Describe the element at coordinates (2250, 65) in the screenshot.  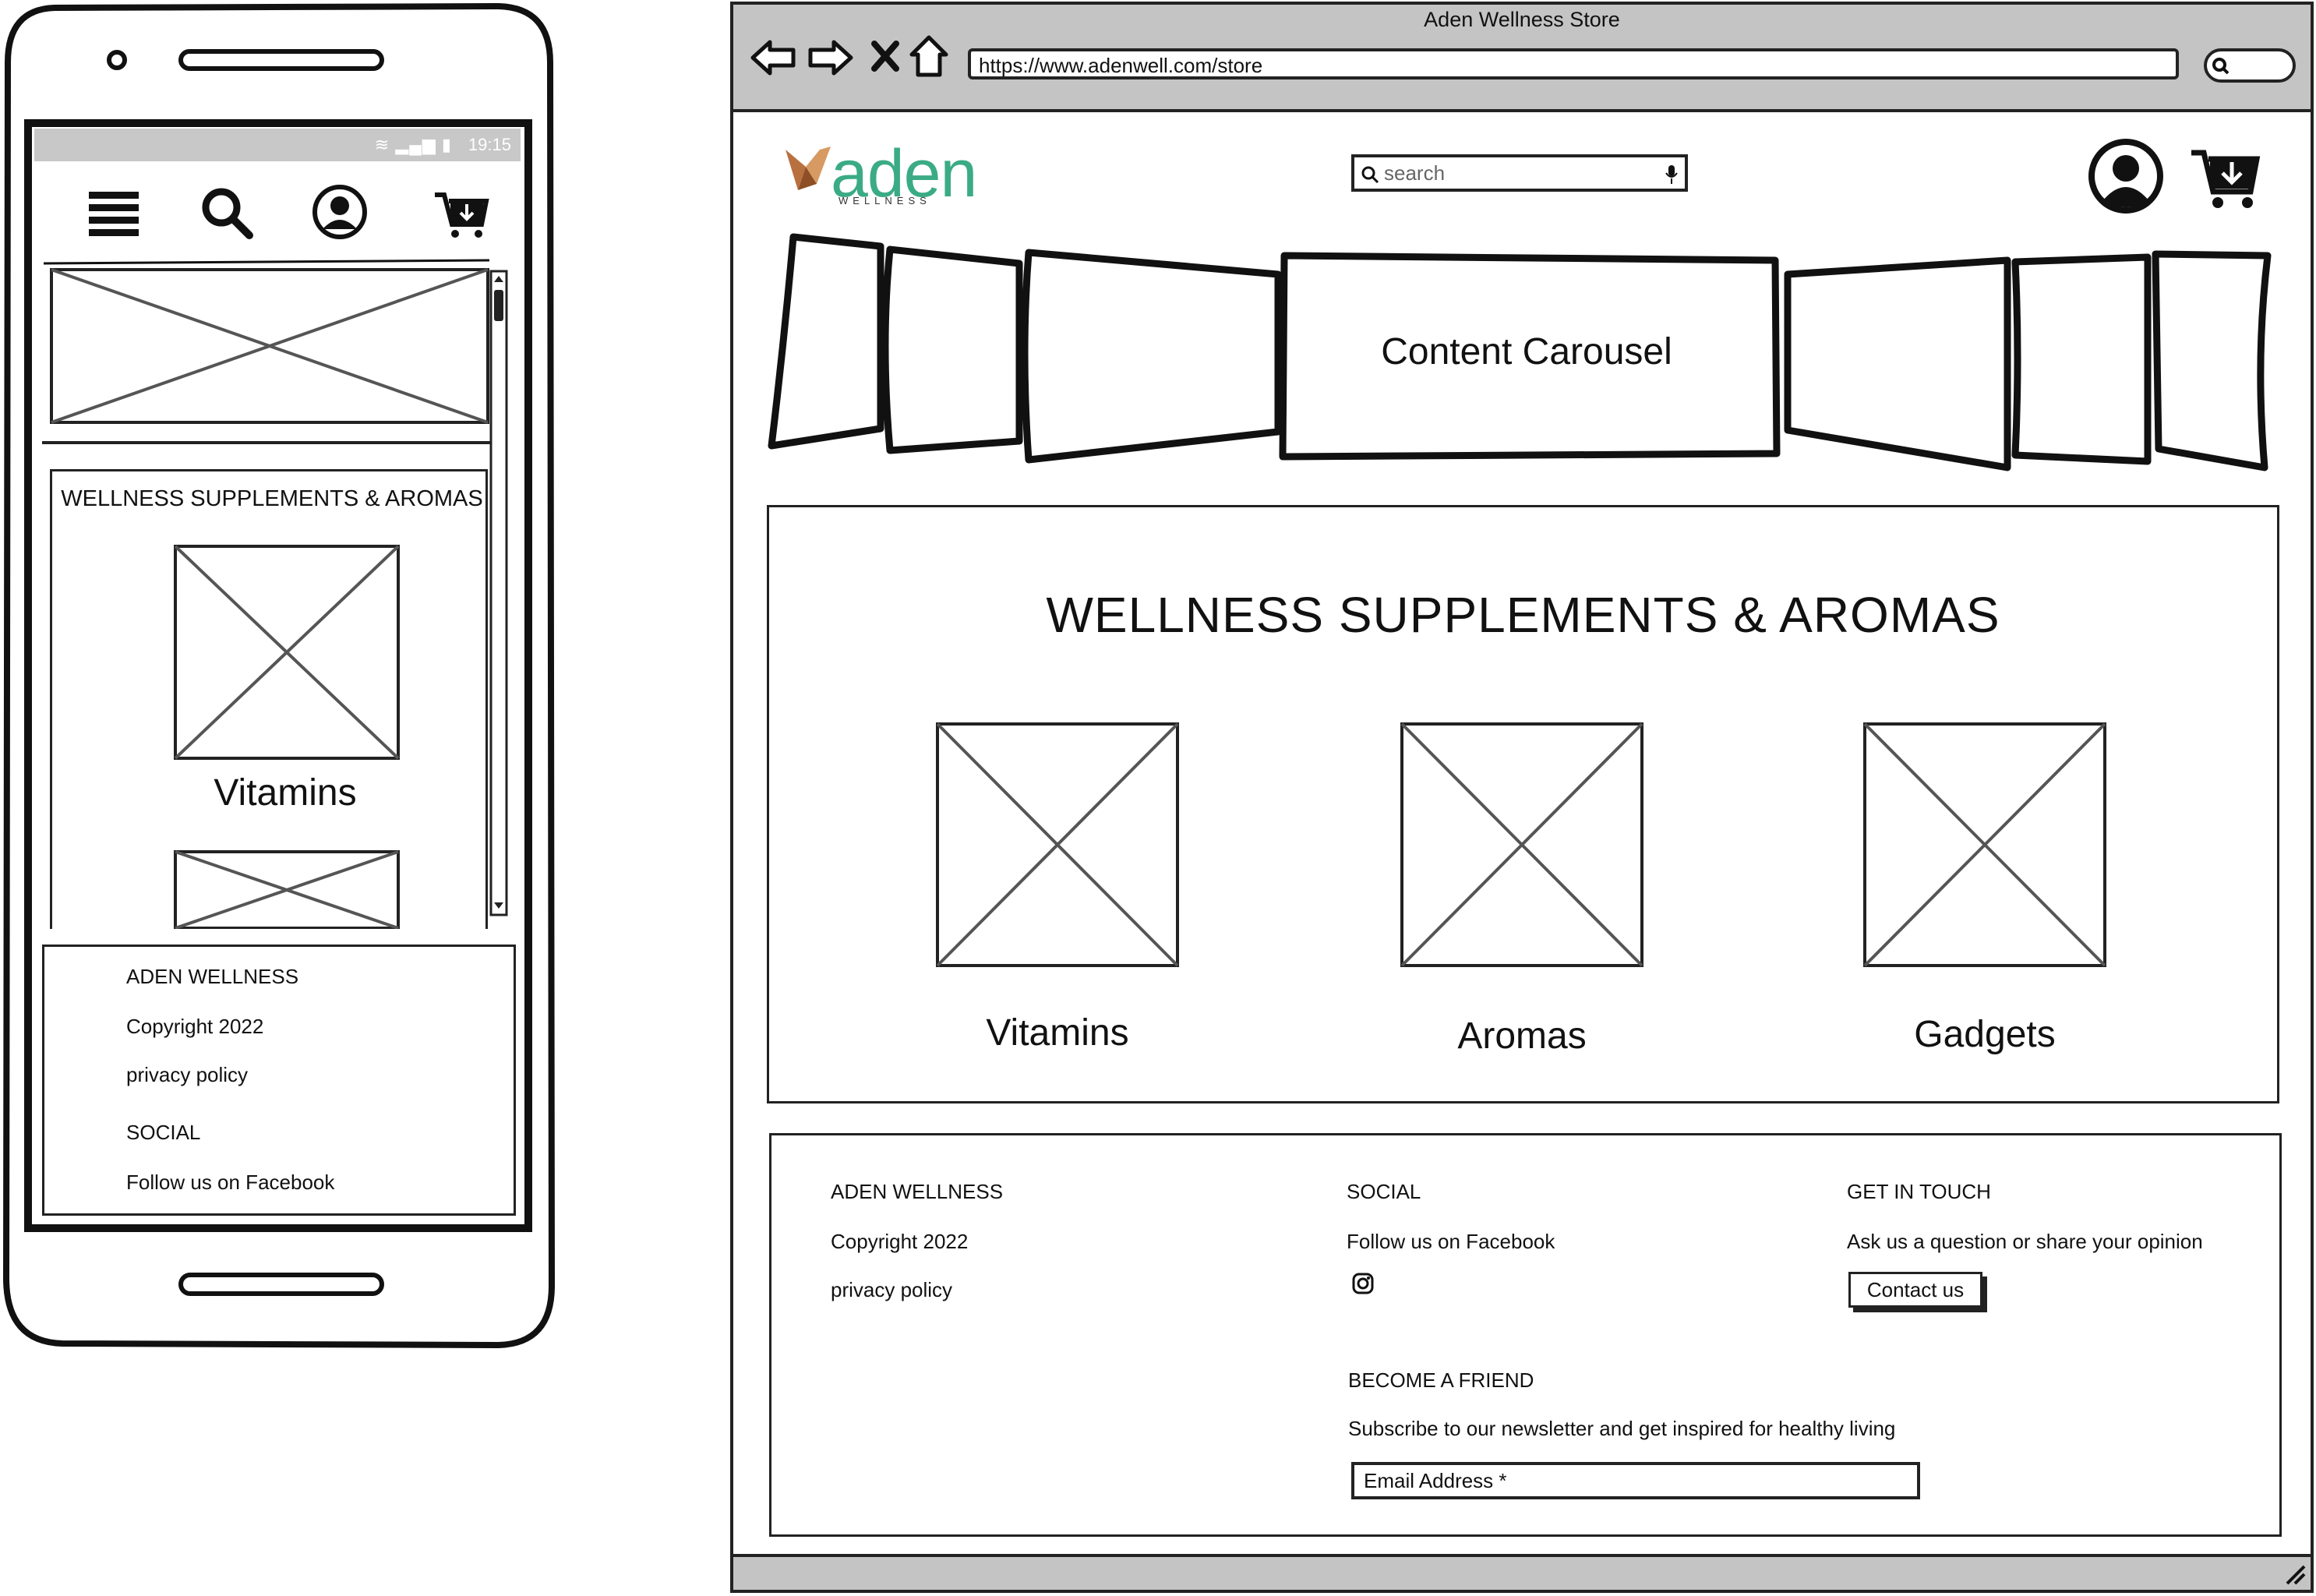
I see `browser-search-field` at that location.